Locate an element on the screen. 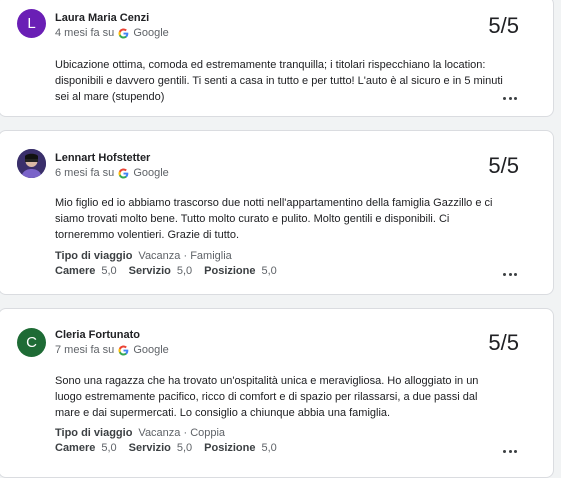  trip-type-value: Vacanza · Famiglia is located at coordinates (185, 256).